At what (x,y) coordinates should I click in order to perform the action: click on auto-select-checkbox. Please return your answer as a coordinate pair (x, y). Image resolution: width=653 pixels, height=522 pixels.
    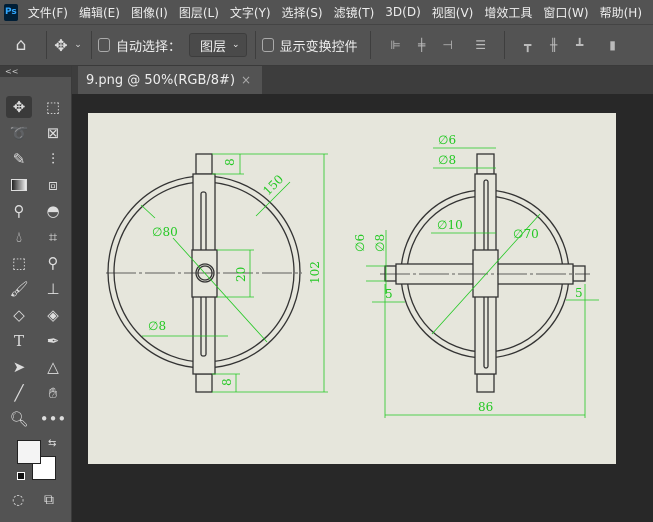
    Looking at the image, I should click on (104, 45).